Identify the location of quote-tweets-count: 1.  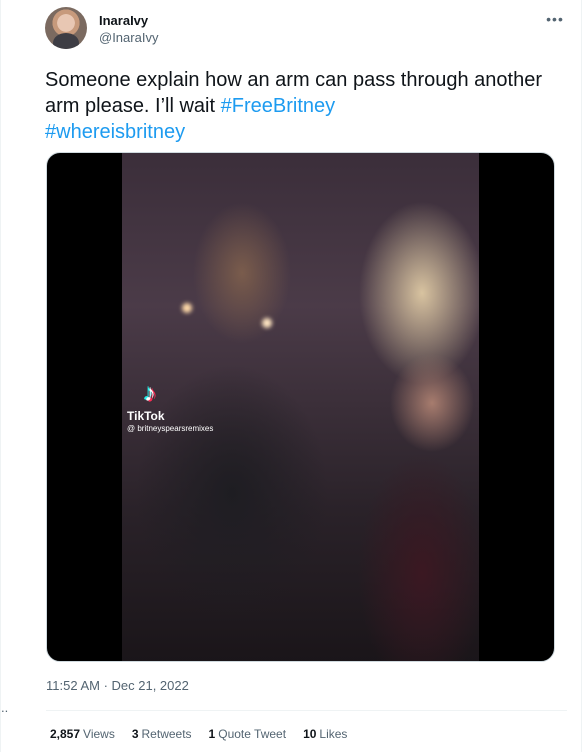
(212, 734).